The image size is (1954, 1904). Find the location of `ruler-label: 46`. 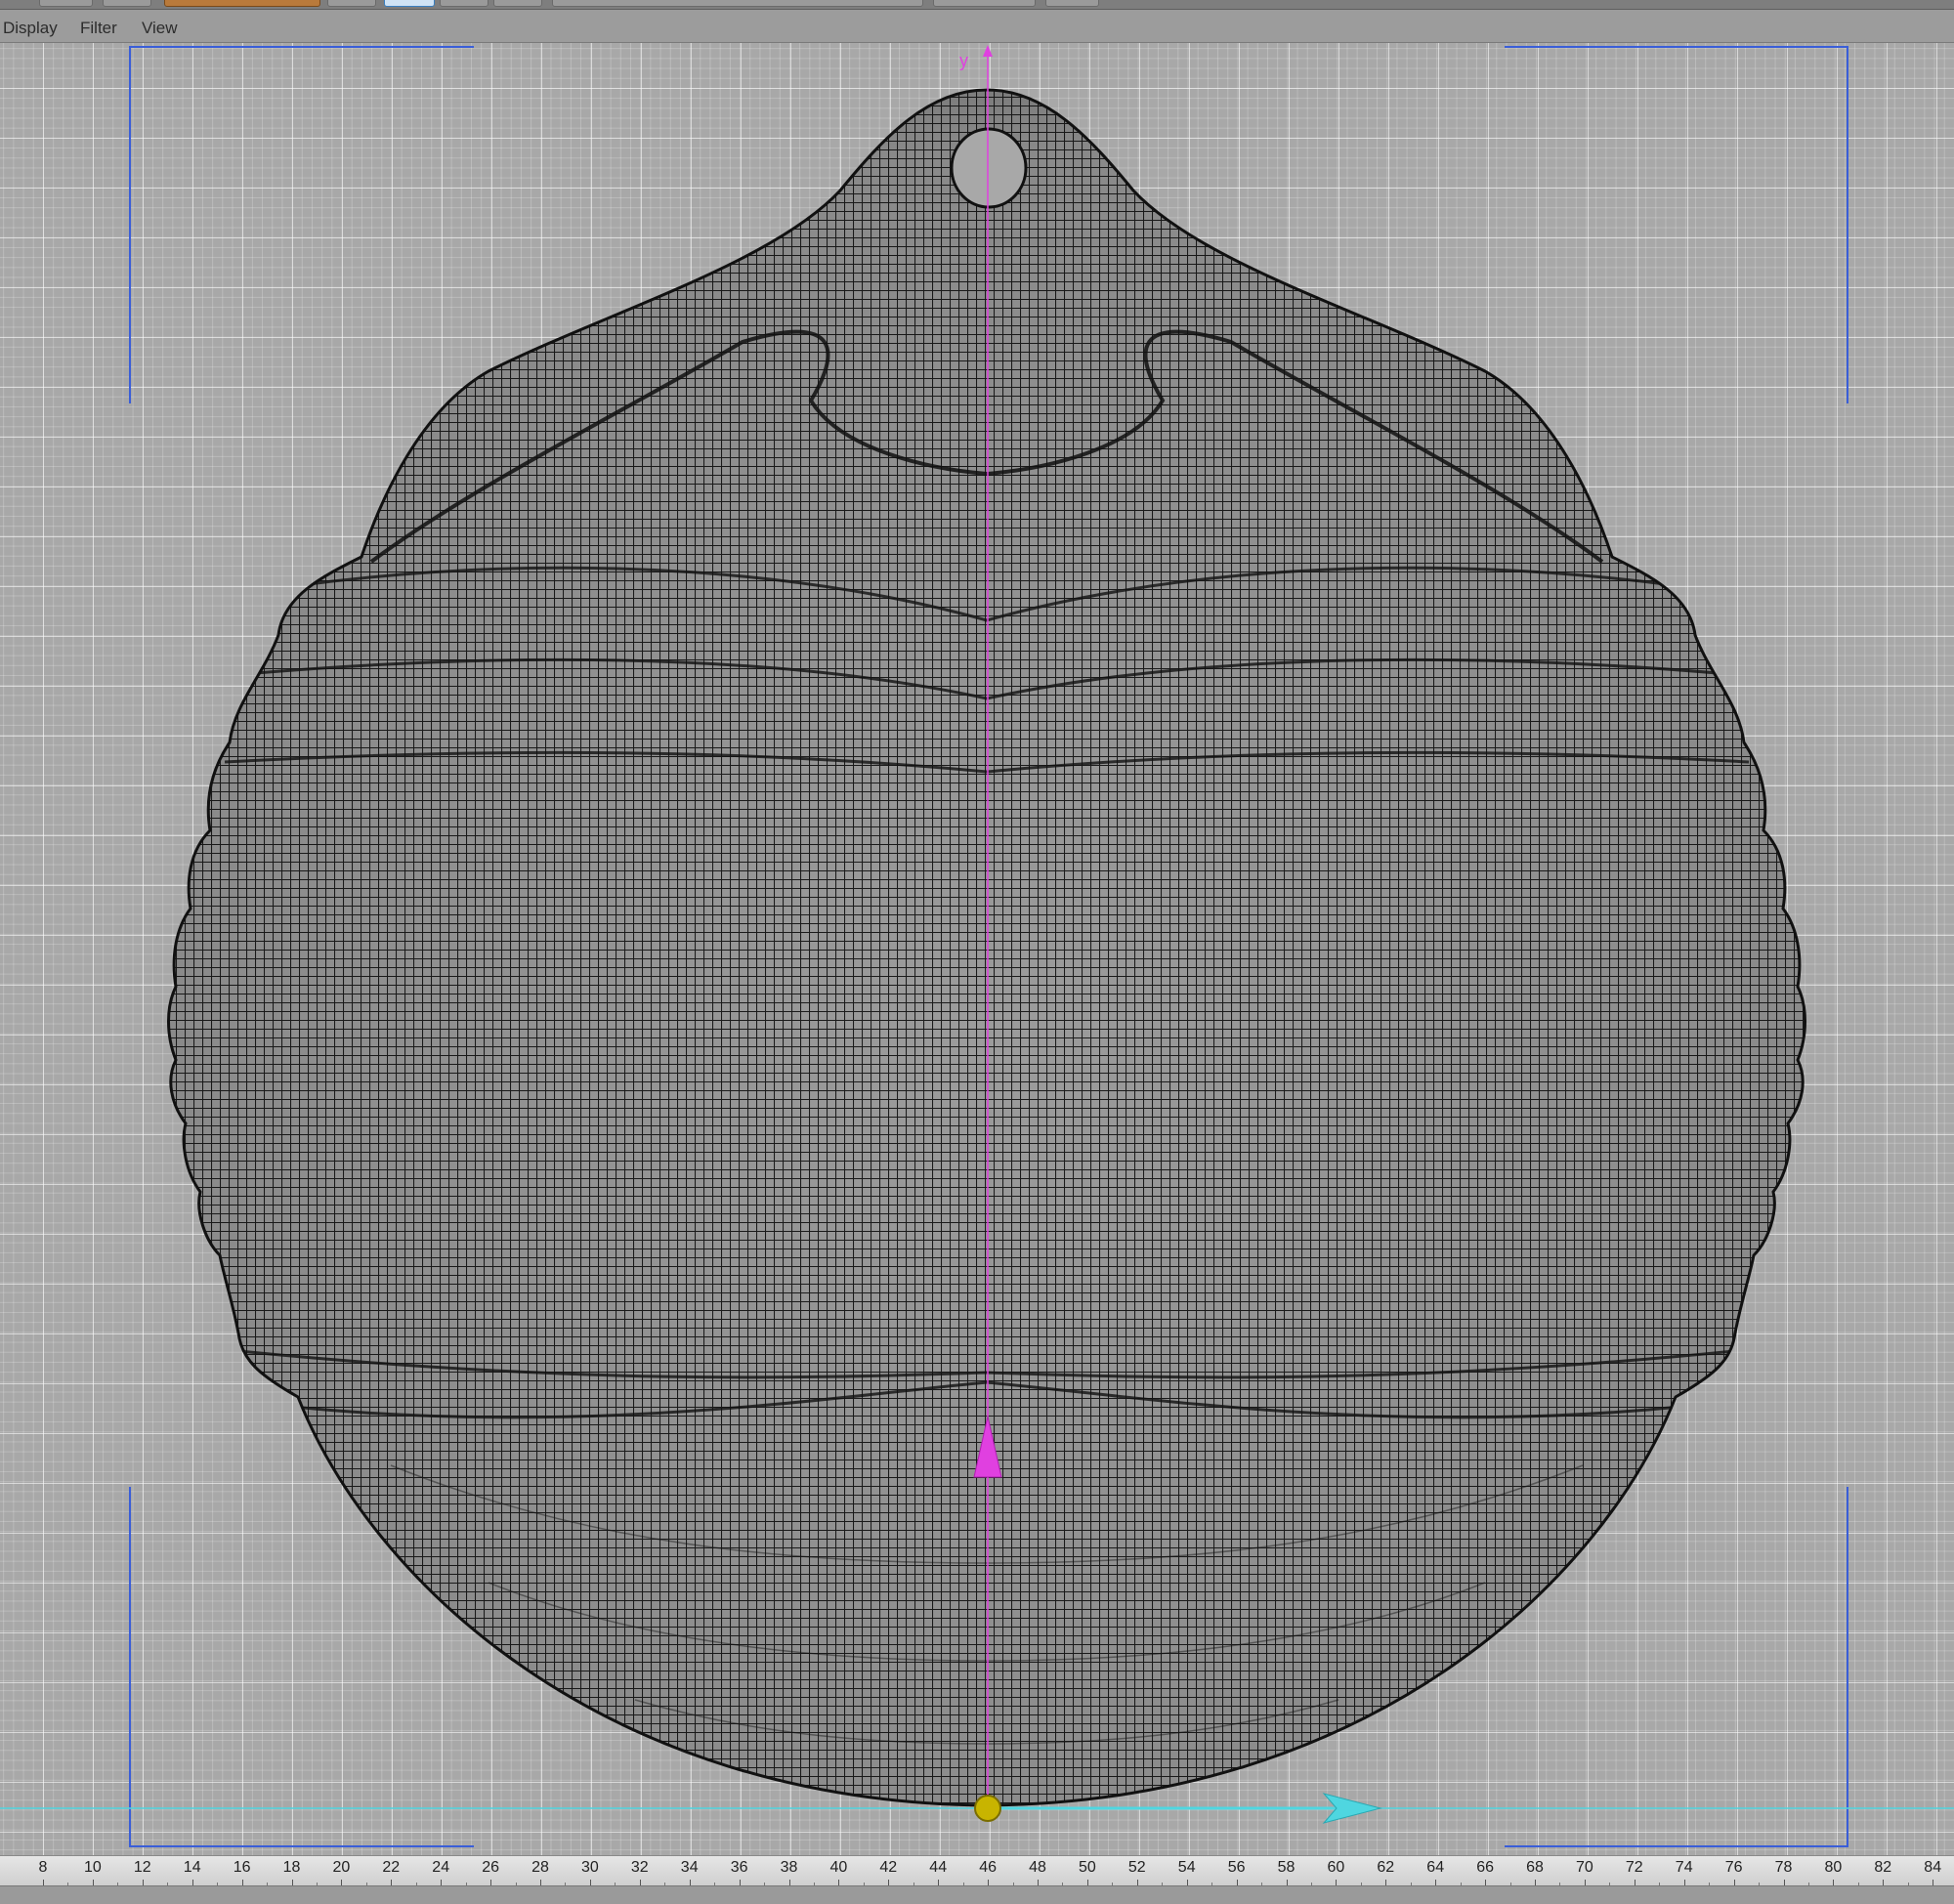

ruler-label: 46 is located at coordinates (988, 1867).